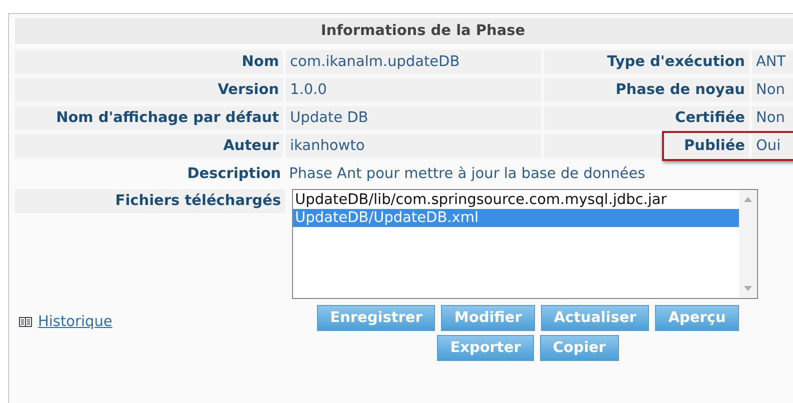 The height and width of the screenshot is (403, 793). What do you see at coordinates (404, 31) in the screenshot?
I see `panel-title: Informations de la Phase` at bounding box center [404, 31].